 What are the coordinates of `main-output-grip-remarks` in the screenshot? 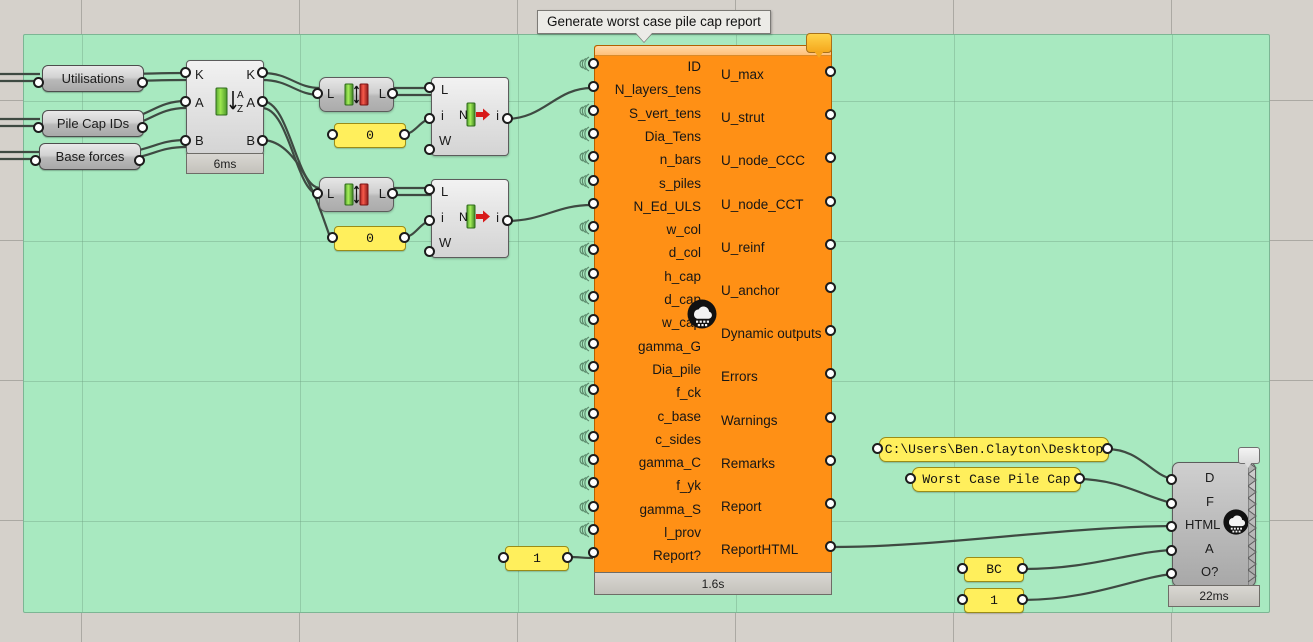 It's located at (830, 460).